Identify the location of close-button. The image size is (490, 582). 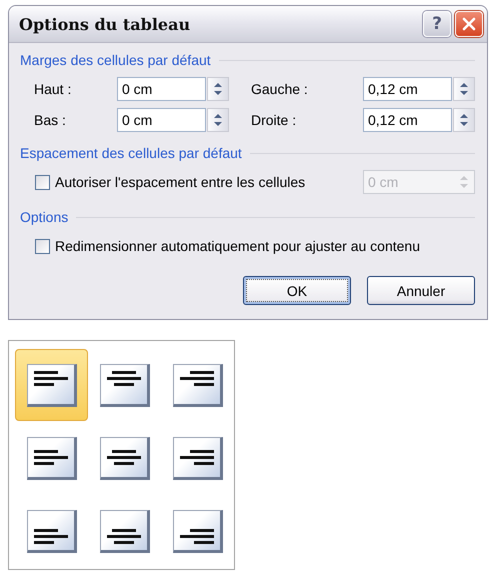
(469, 24).